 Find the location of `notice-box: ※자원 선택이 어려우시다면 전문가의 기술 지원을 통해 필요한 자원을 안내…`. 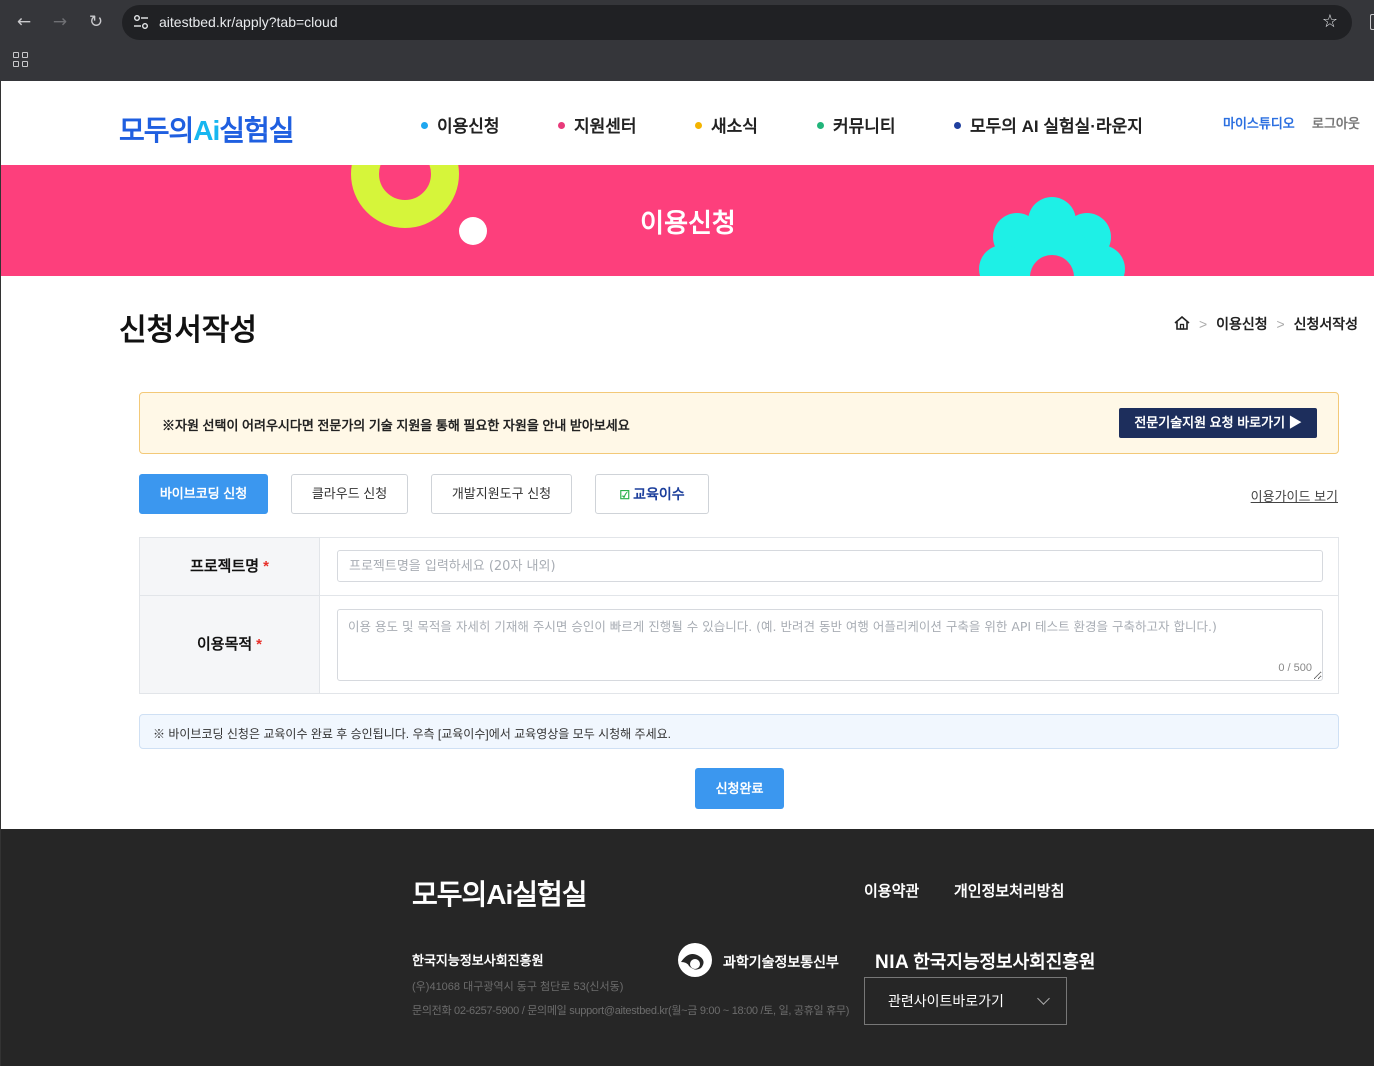

notice-box: ※자원 선택이 어려우시다면 전문가의 기술 지원을 통해 필요한 자원을 안내… is located at coordinates (739, 423).